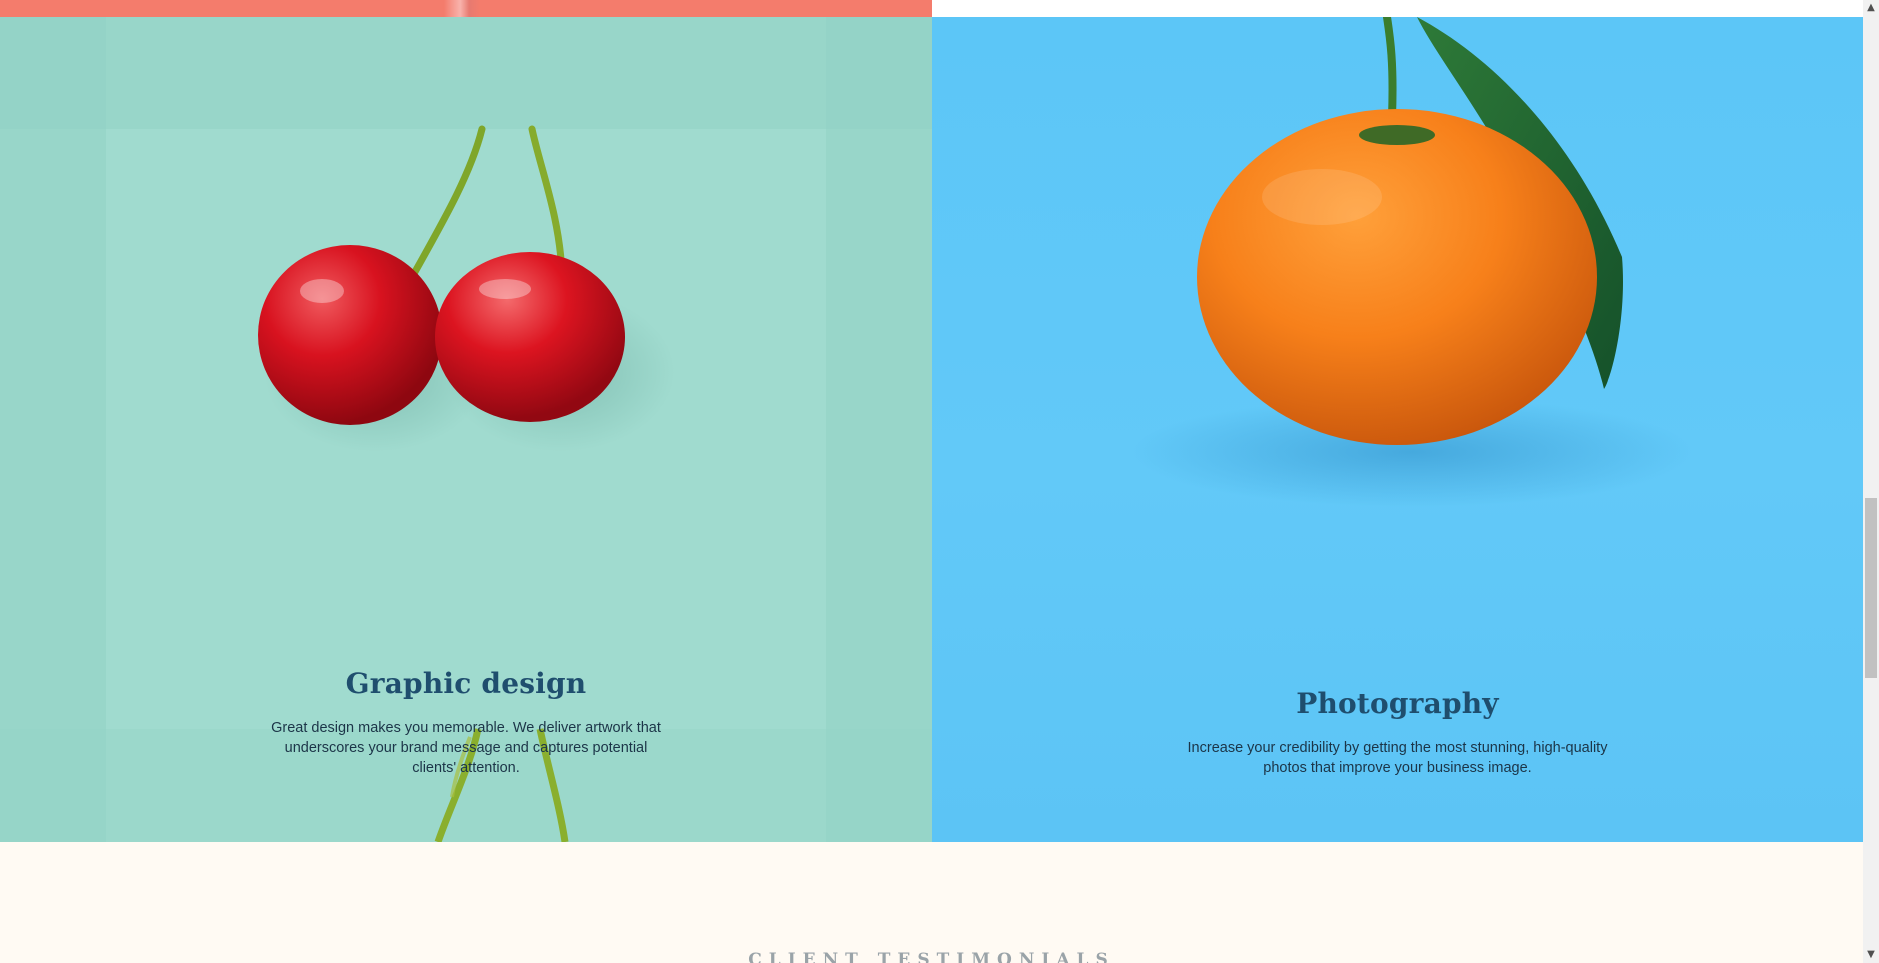 The image size is (1879, 963). Describe the element at coordinates (466, 683) in the screenshot. I see `service-title: Graphic design` at that location.